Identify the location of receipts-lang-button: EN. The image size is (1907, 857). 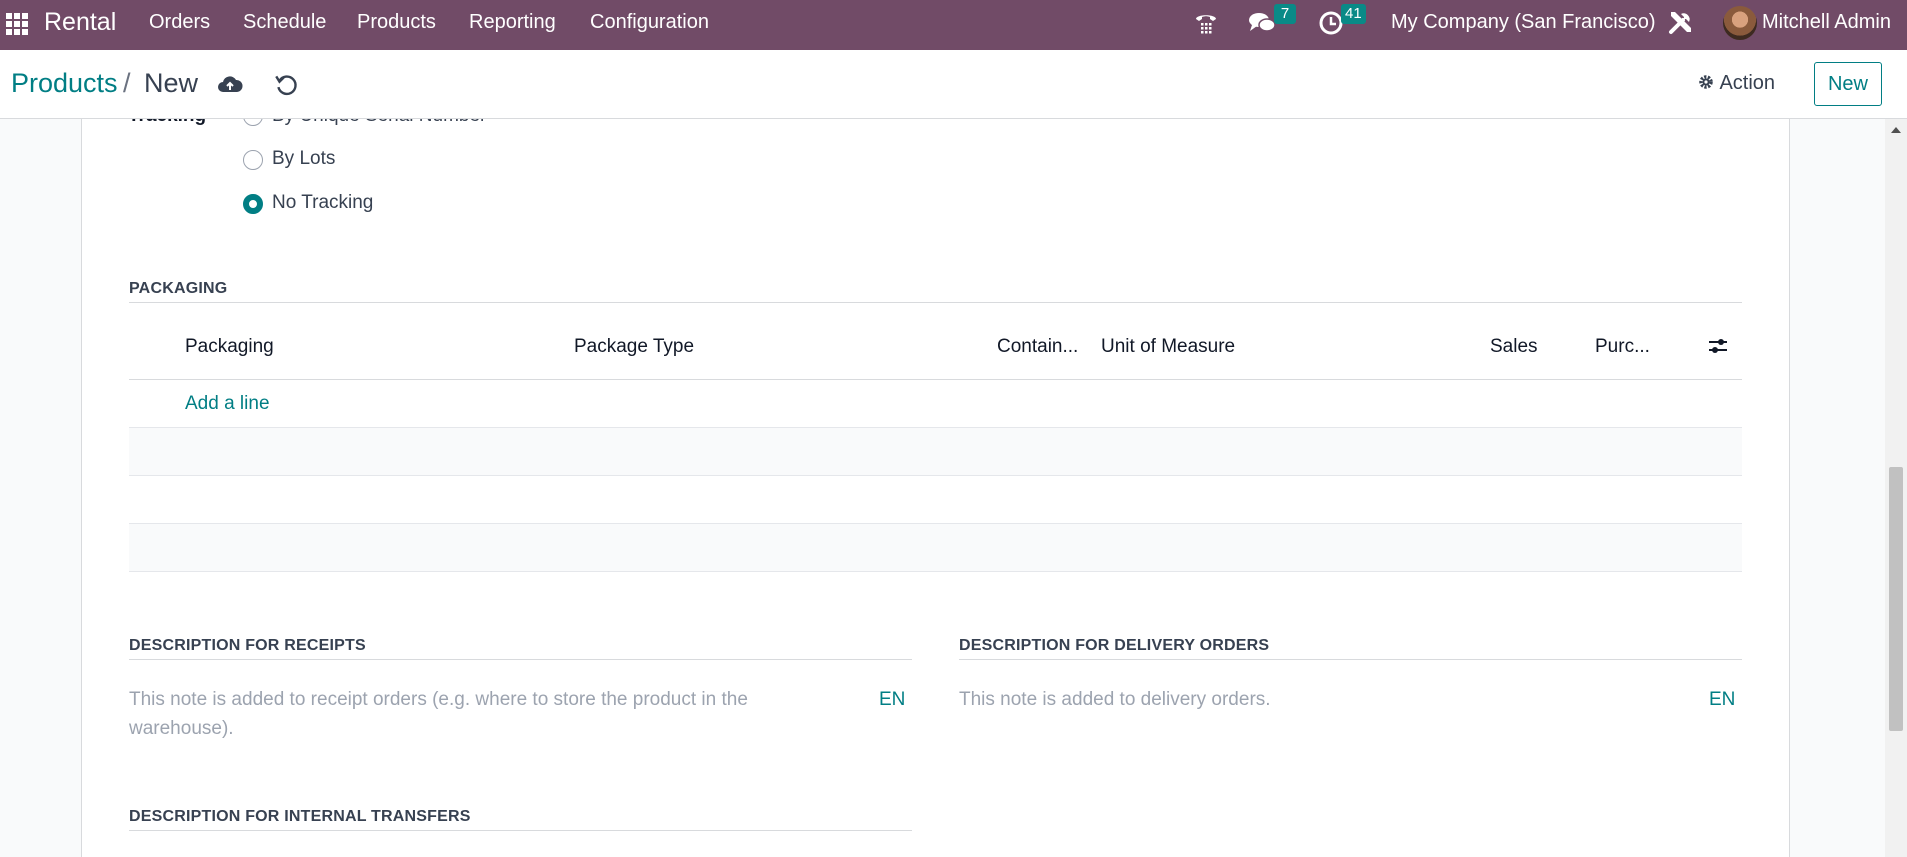
(892, 700).